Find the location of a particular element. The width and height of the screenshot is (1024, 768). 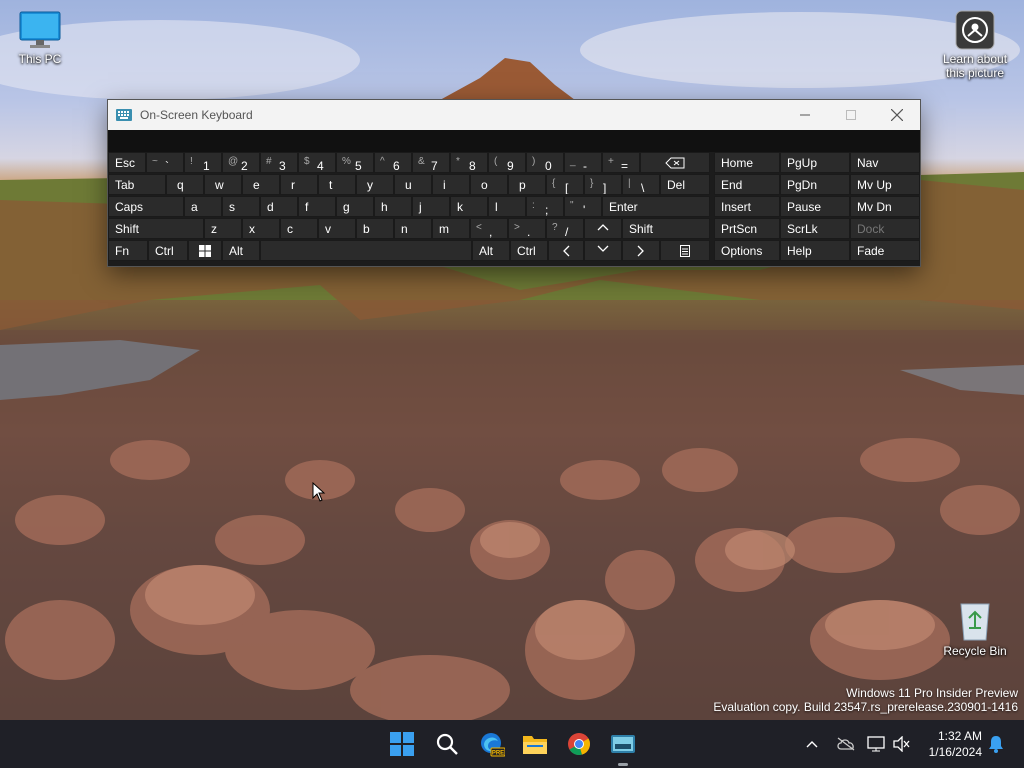

on-screen-keyboard-taskbar-button is located at coordinates (623, 747).